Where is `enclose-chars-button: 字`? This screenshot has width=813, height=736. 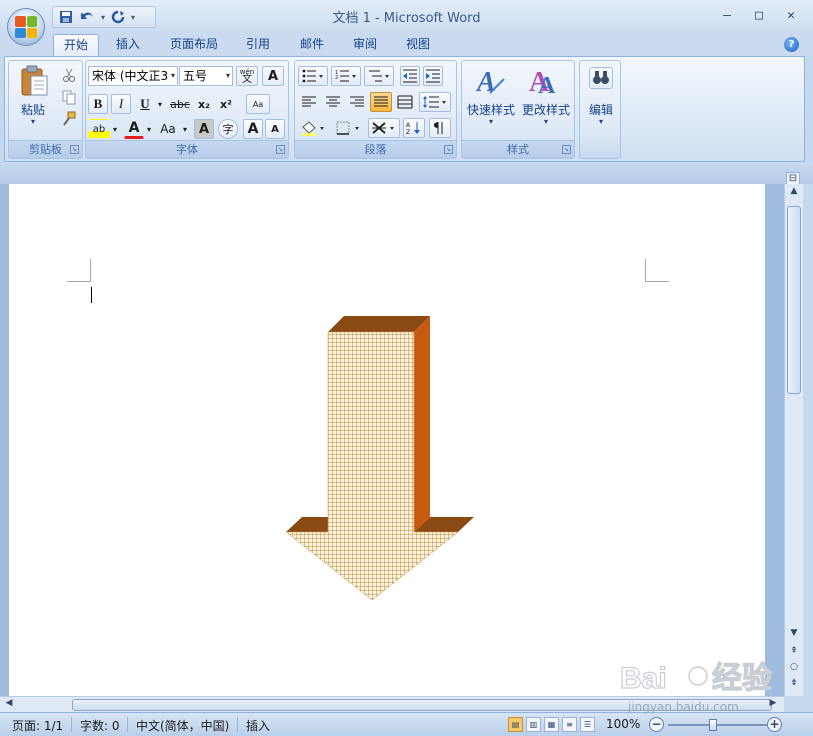
enclose-chars-button: 字 is located at coordinates (228, 129).